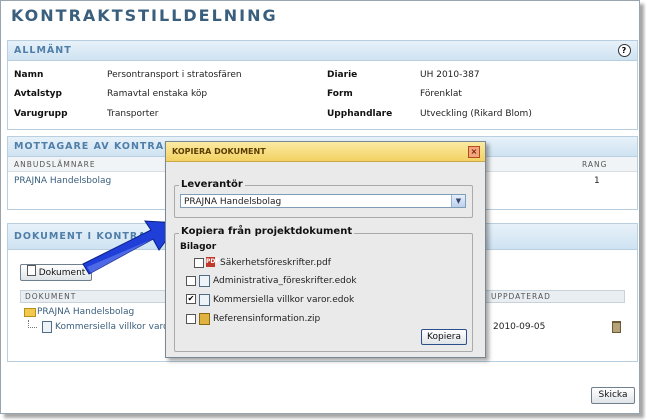 The height and width of the screenshot is (420, 646). What do you see at coordinates (62, 273) in the screenshot?
I see `add-document-button-label: Dokument` at bounding box center [62, 273].